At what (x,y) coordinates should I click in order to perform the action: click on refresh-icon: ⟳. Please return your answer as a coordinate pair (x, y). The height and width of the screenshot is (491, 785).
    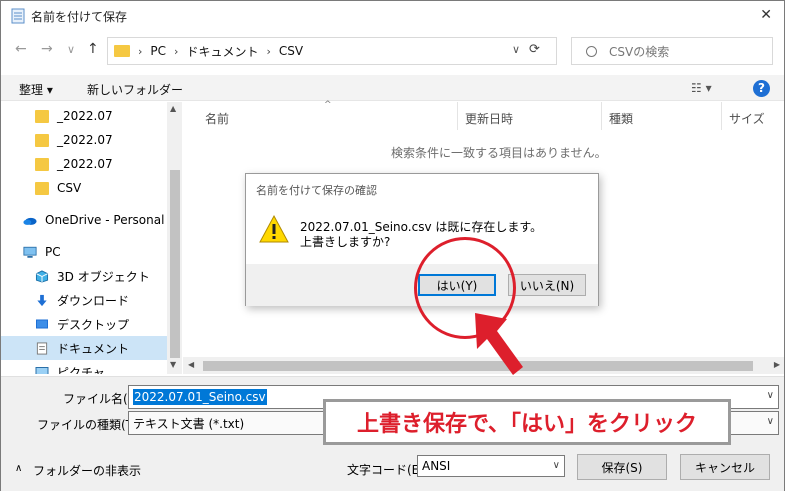
    Looking at the image, I should click on (534, 49).